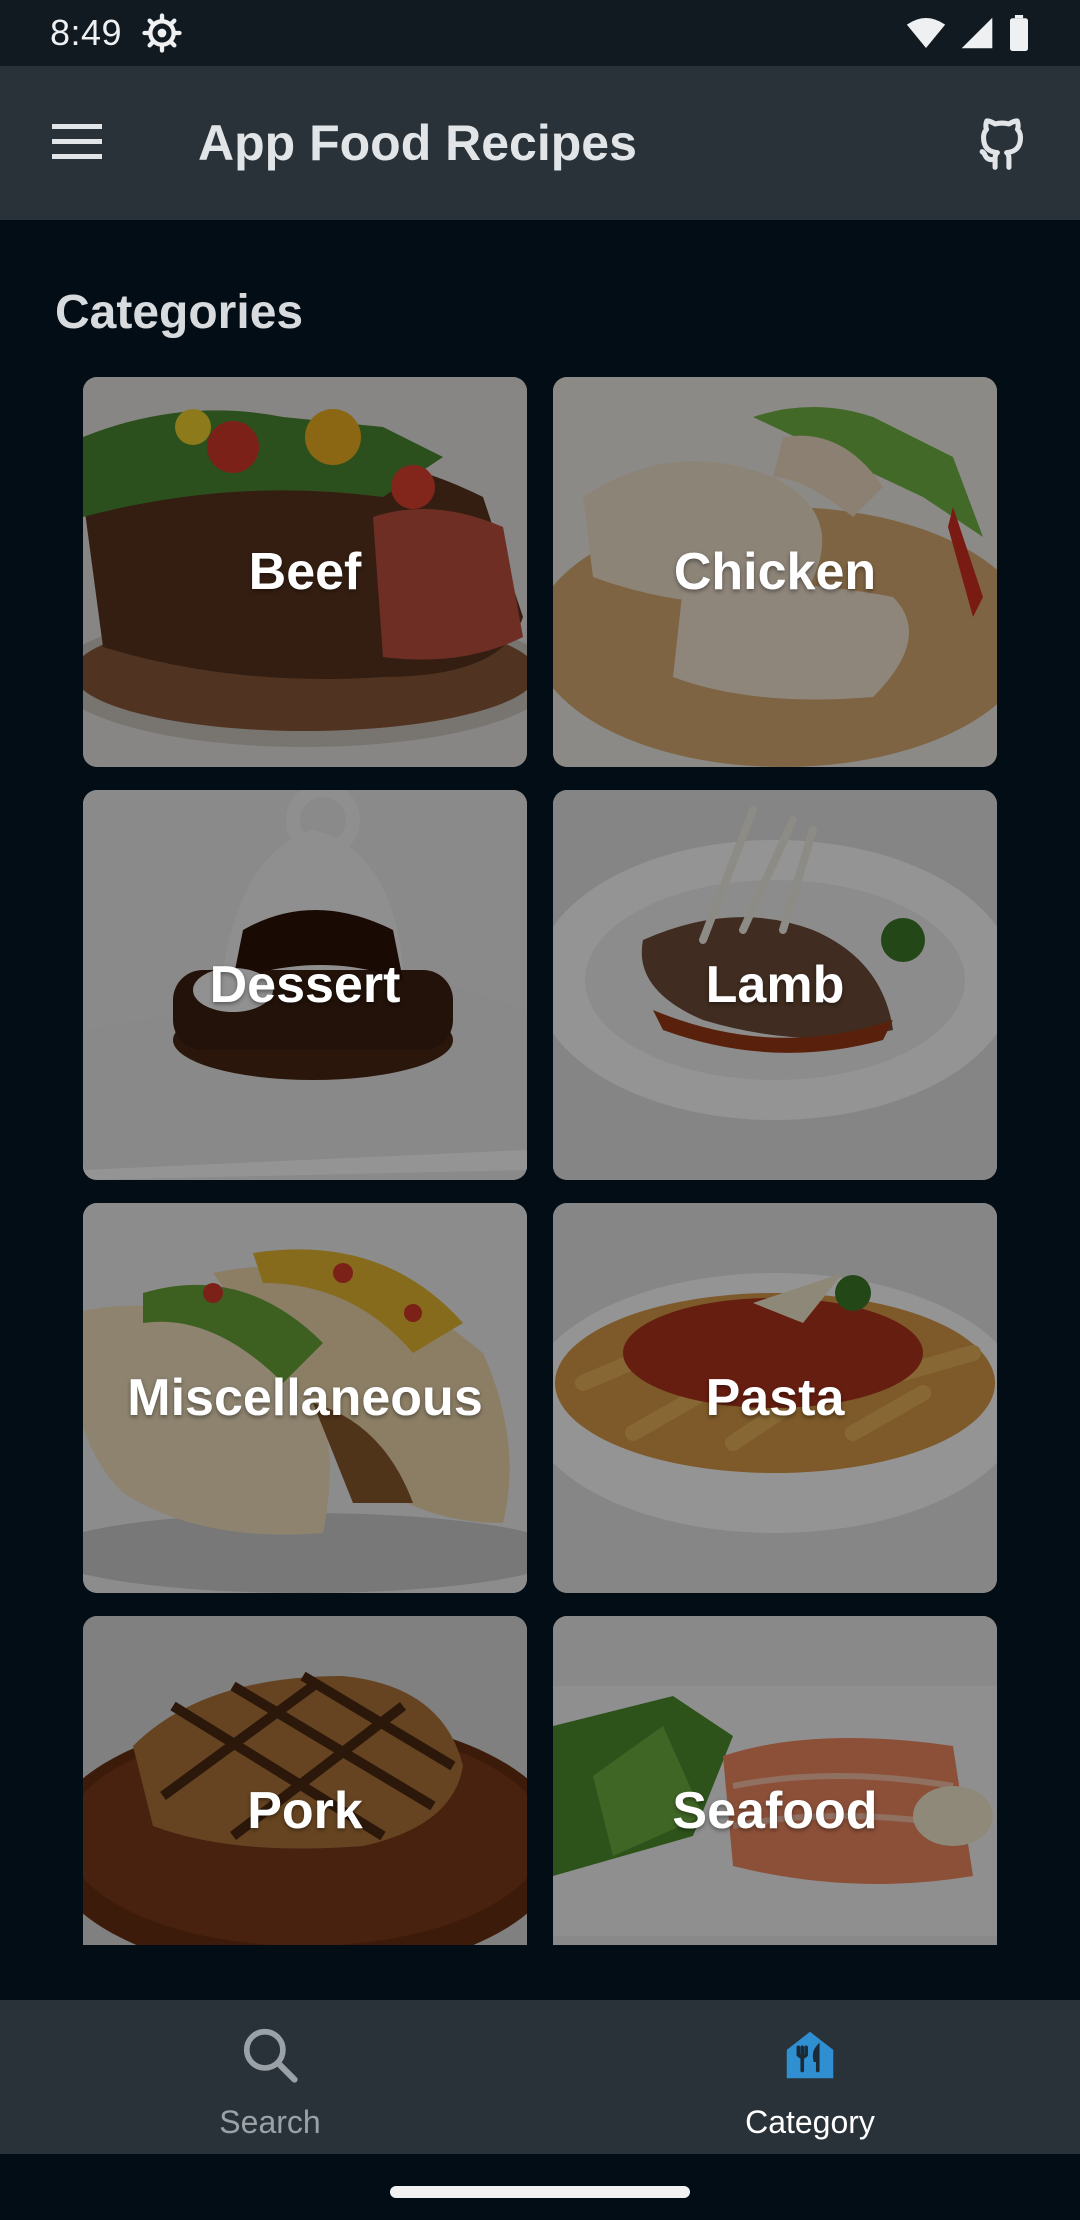  I want to click on category-card-pork: Pork, so click(305, 1780).